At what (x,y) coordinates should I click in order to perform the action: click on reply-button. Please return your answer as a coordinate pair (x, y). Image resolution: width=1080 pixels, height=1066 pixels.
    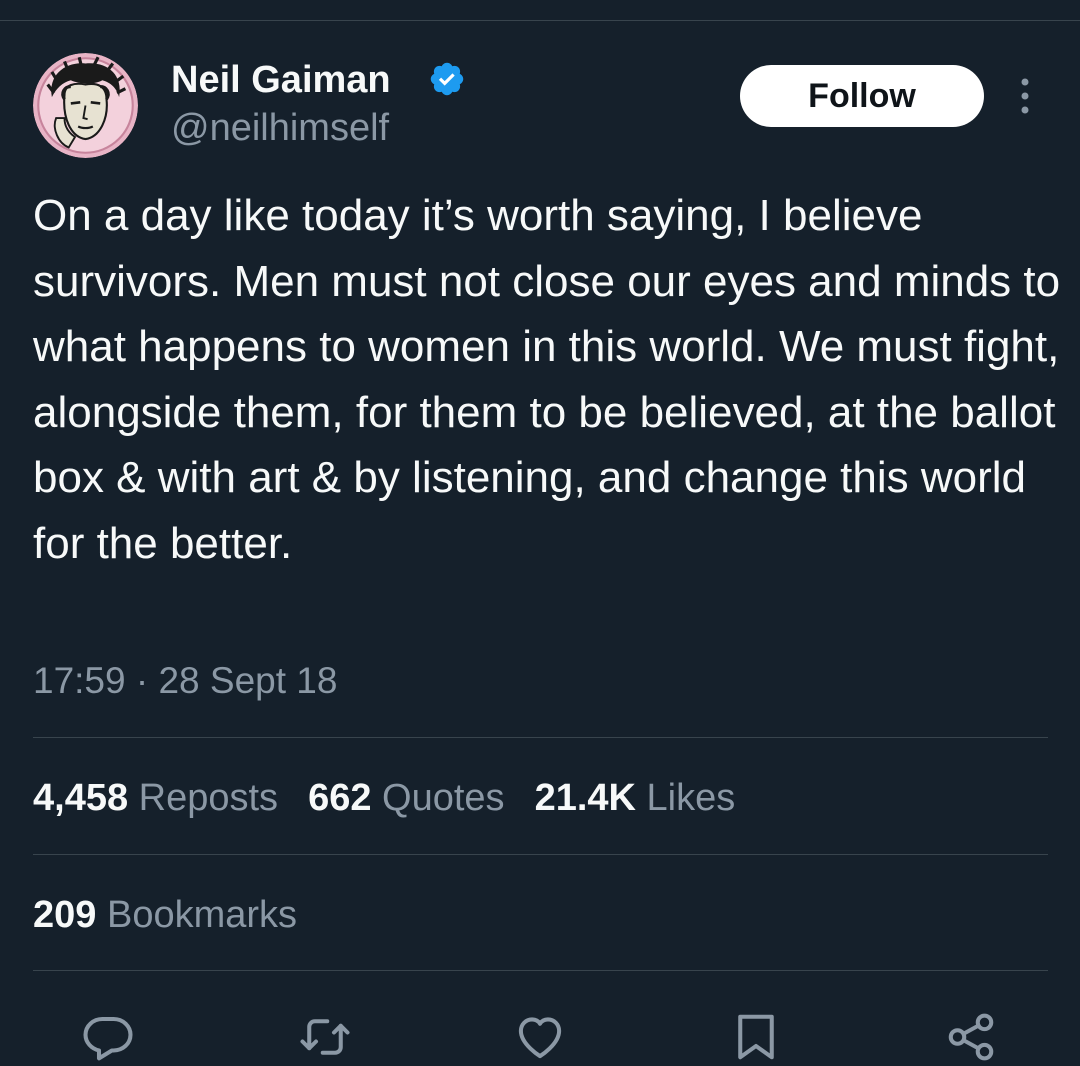
    Looking at the image, I should click on (108, 1037).